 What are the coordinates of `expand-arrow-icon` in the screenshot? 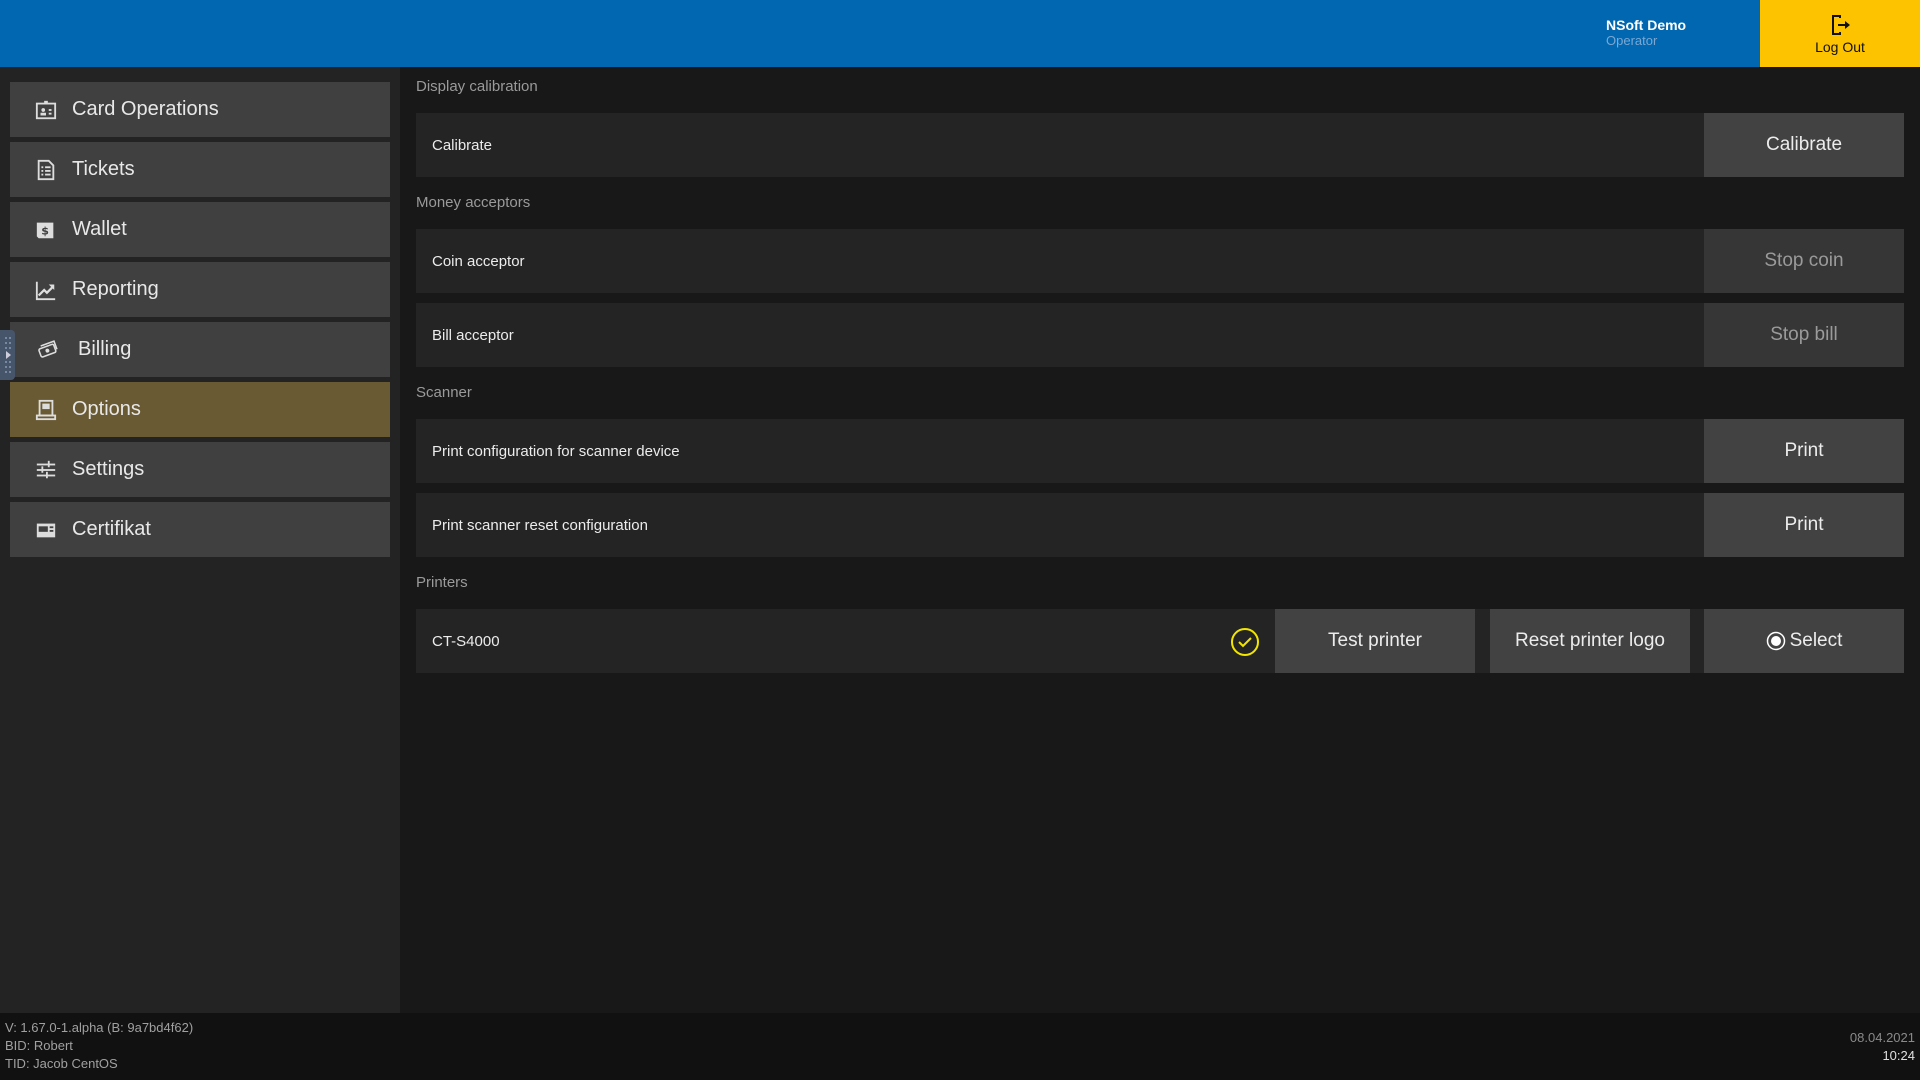 It's located at (7, 355).